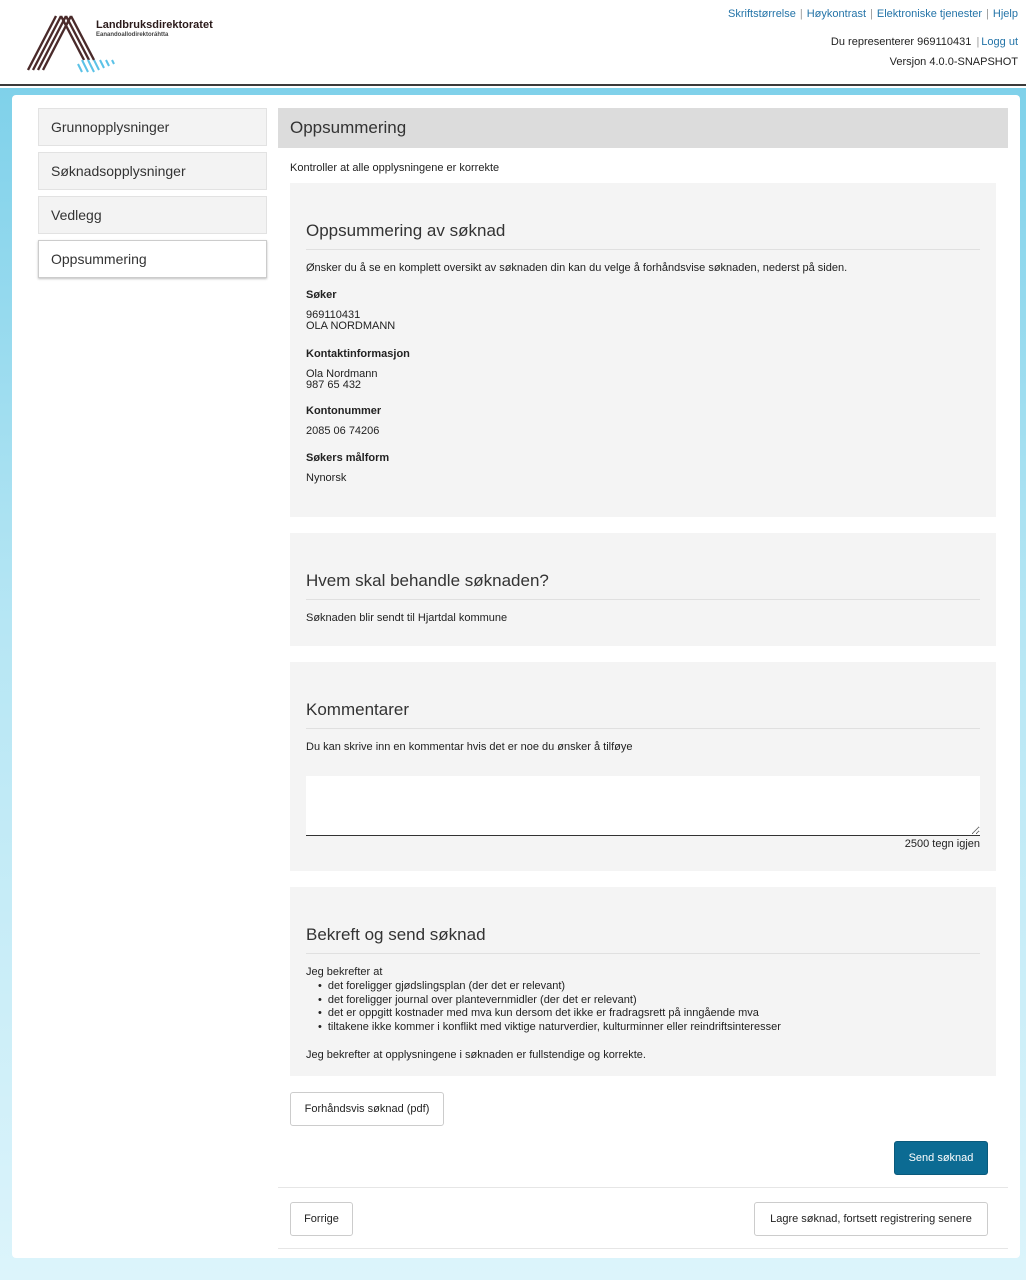  I want to click on comment-input, so click(643, 806).